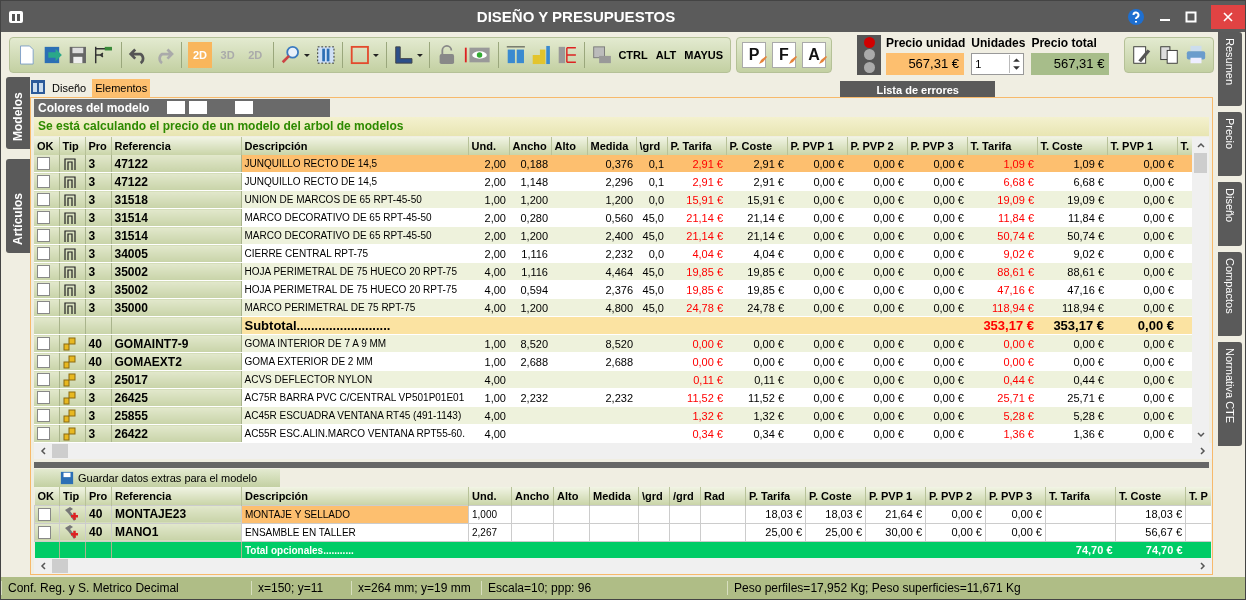 The width and height of the screenshot is (1246, 600). I want to click on side-tab: Resumen, so click(1230, 69).